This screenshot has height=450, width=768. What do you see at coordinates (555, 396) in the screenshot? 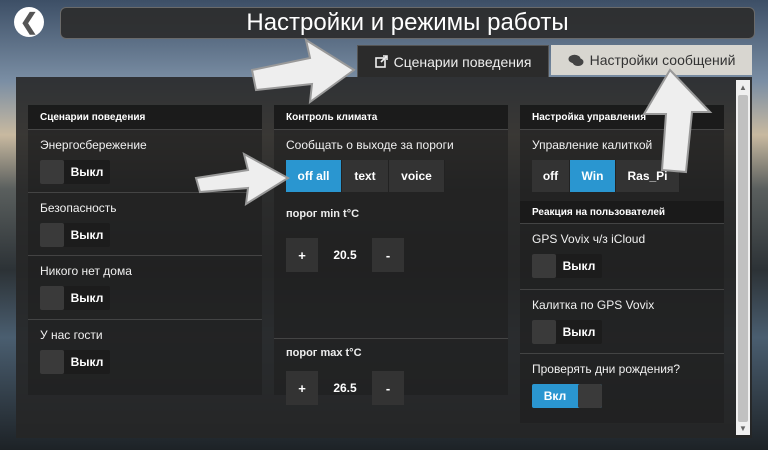
I see `toggle-state: Вкл` at bounding box center [555, 396].